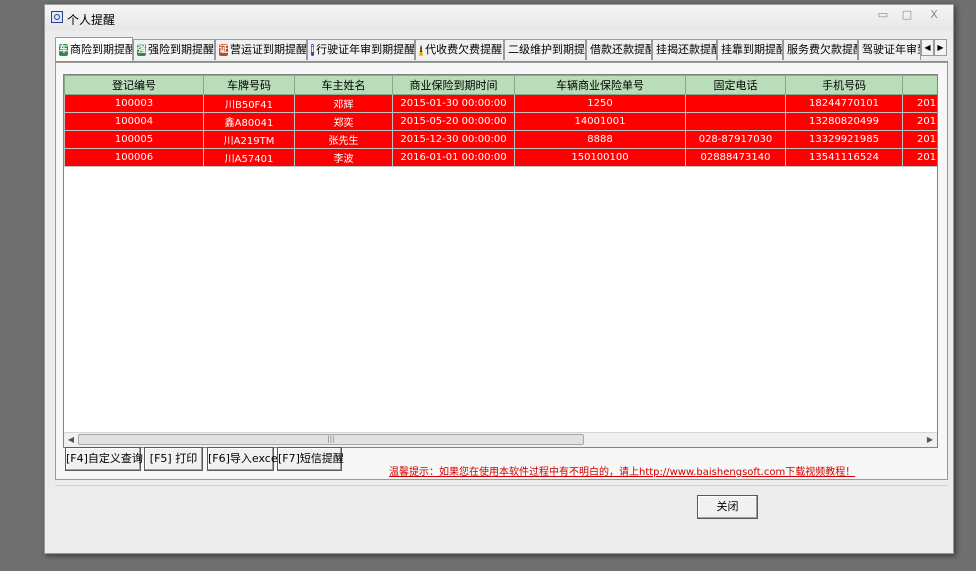  Describe the element at coordinates (249, 121) in the screenshot. I see `cell-plate: 鑫A80041` at that location.